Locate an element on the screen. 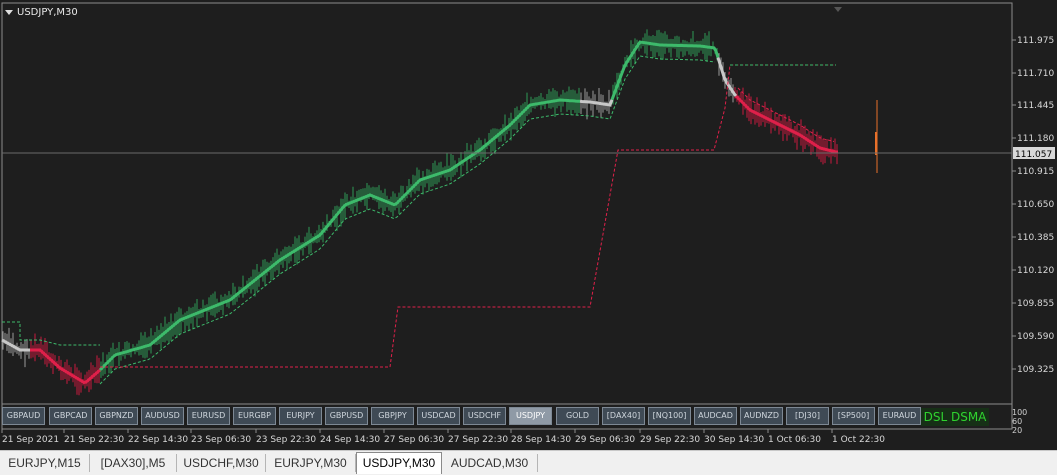  price-label: 111.710 is located at coordinates (1035, 74).